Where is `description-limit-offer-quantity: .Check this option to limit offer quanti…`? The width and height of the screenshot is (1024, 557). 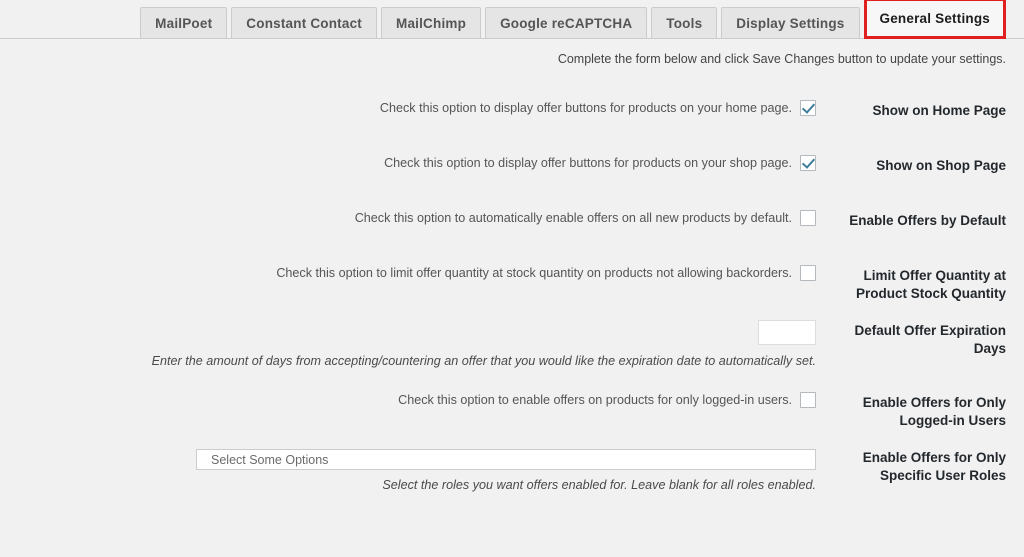
description-limit-offer-quantity: .Check this option to limit offer quanti… is located at coordinates (534, 273).